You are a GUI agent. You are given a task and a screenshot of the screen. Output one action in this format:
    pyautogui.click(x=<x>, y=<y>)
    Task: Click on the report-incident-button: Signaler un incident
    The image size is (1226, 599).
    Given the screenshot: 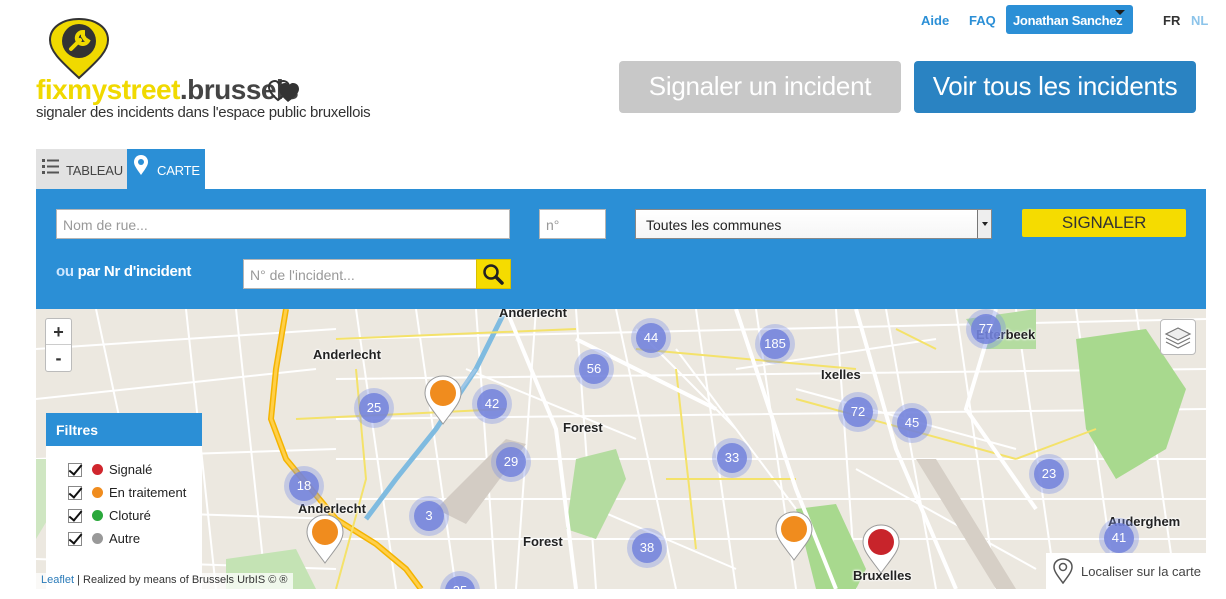 What is the action you would take?
    pyautogui.click(x=760, y=87)
    